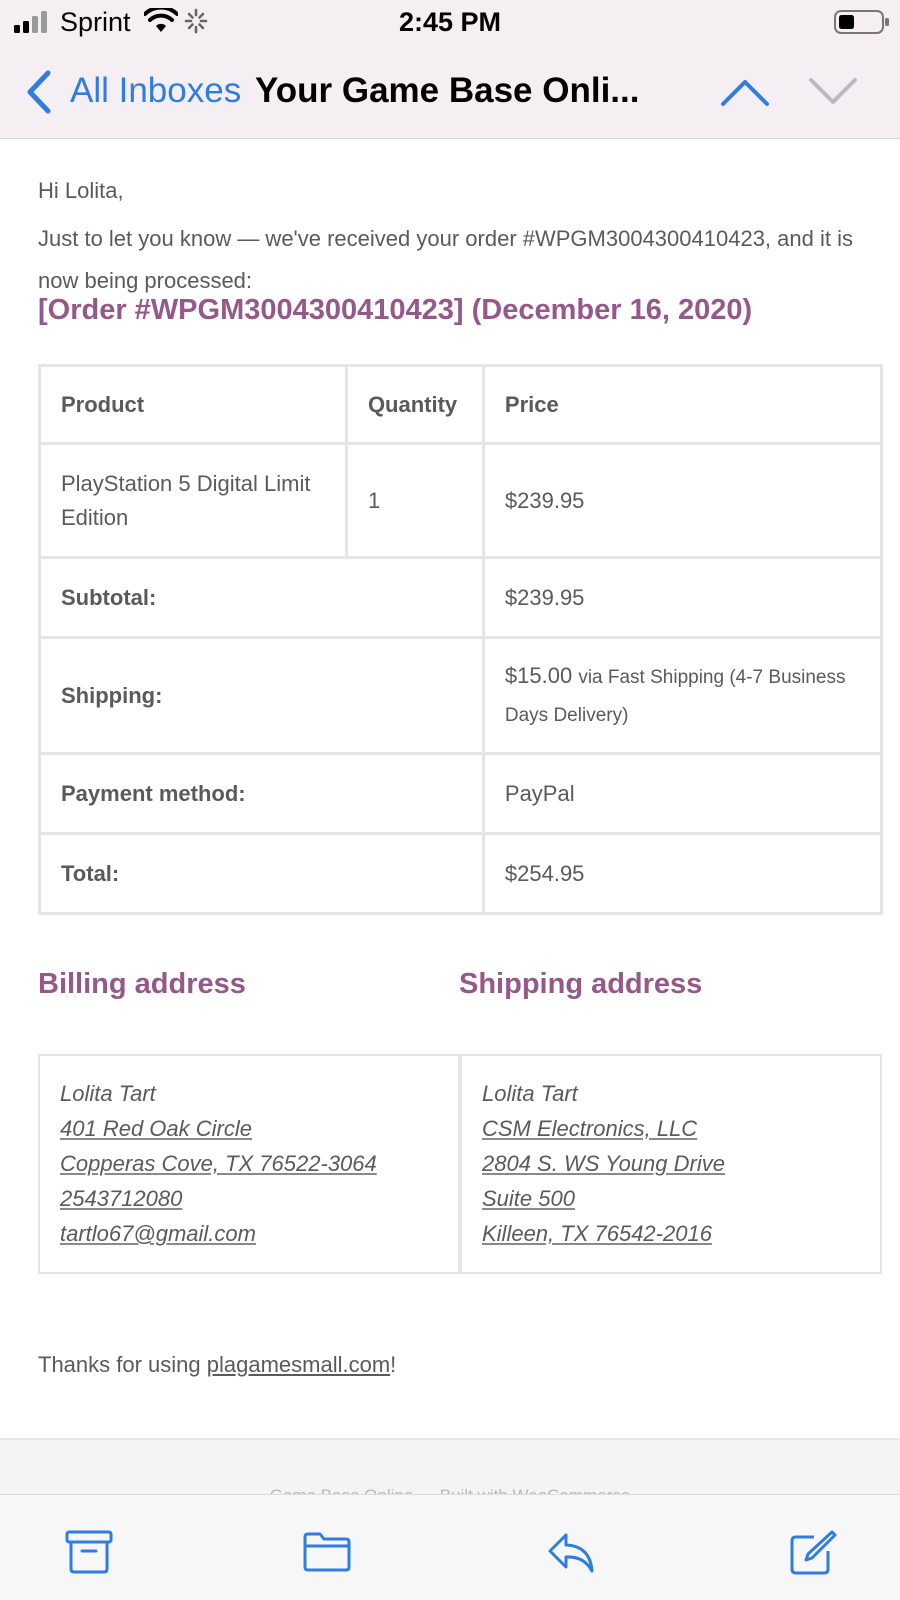 The height and width of the screenshot is (1600, 900). I want to click on payment-row: Payment method: PayPal, so click(461, 793).